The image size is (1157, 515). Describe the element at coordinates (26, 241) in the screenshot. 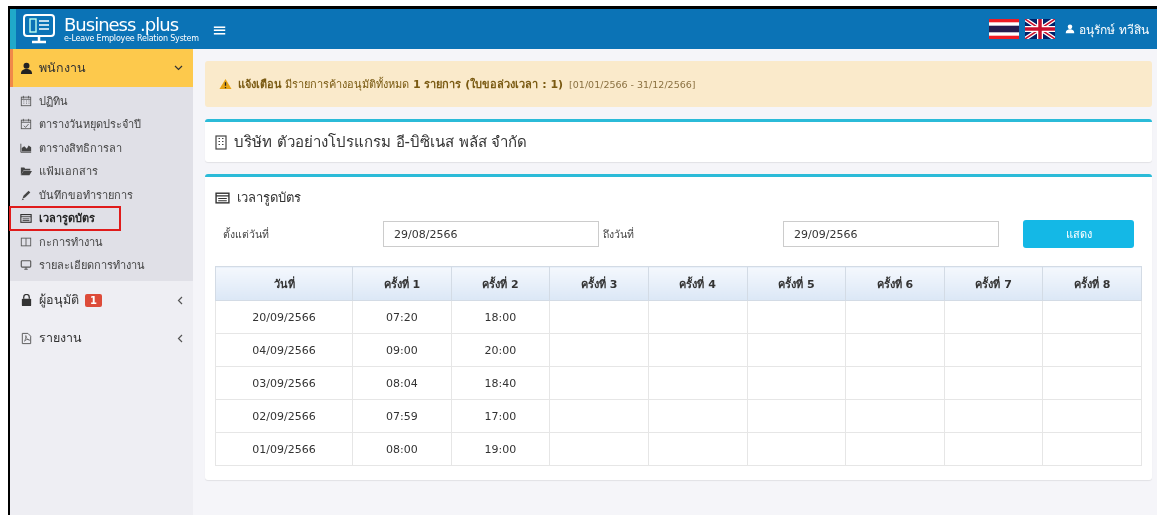

I see `columns-icon` at that location.